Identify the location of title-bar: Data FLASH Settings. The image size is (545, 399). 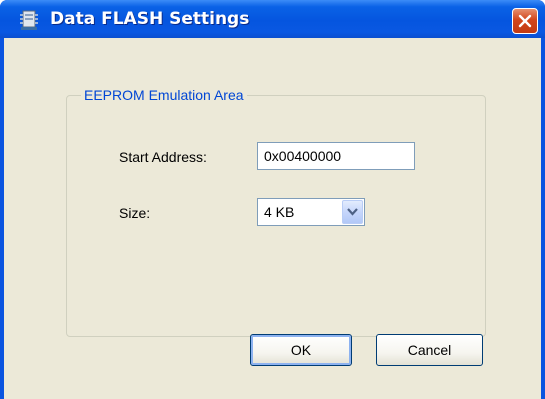
(272, 19).